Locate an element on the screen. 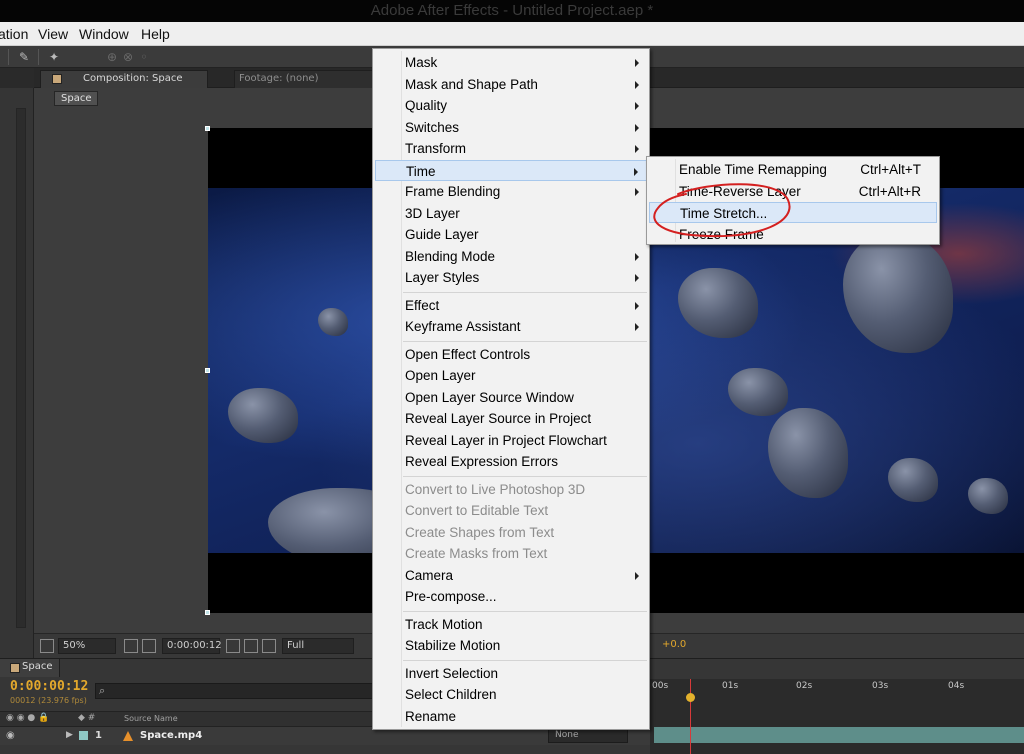  layer-label-color is located at coordinates (83, 735).